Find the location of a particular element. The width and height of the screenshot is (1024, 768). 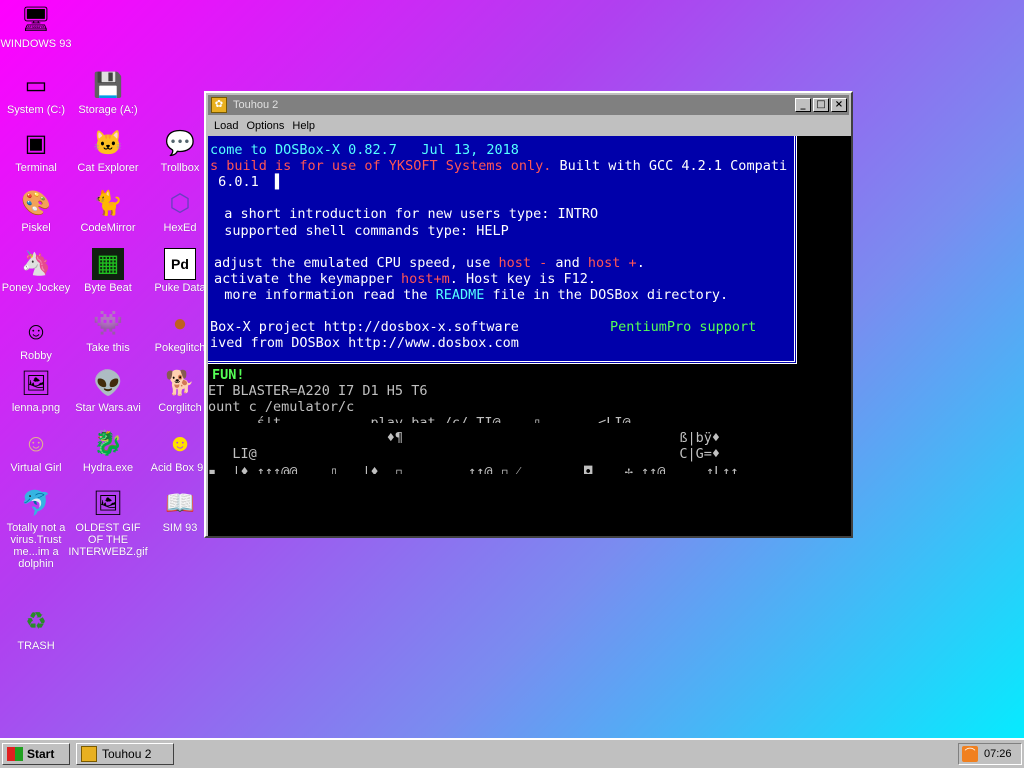

desktop-icon-label: HexEd is located at coordinates (180, 228).